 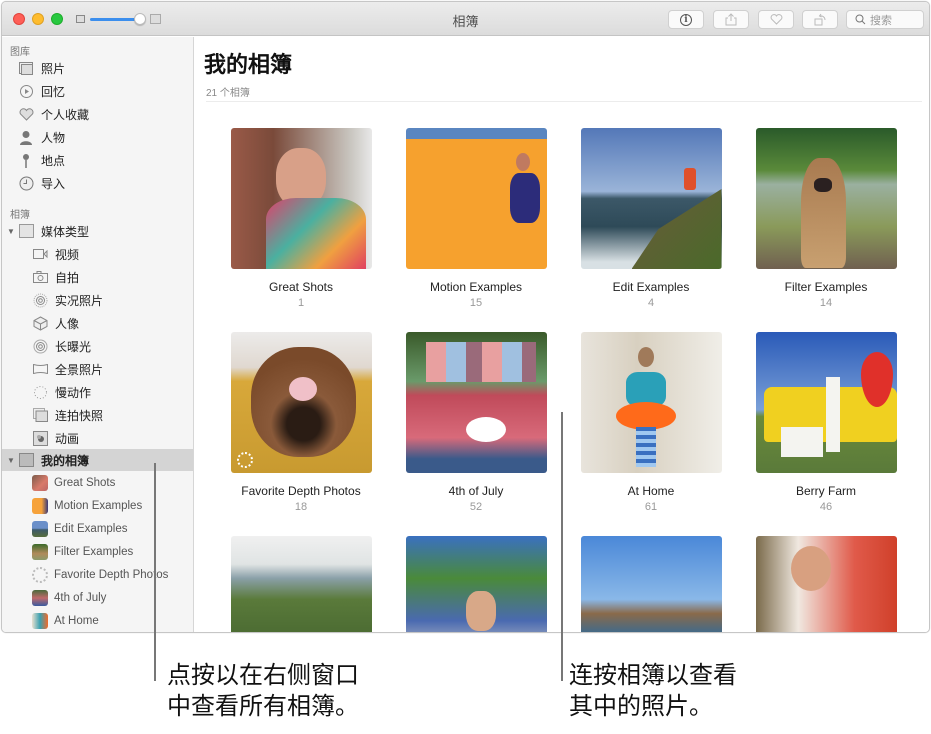 What do you see at coordinates (97, 483) in the screenshot?
I see `sidebar-album-great-shots: Great Shots` at bounding box center [97, 483].